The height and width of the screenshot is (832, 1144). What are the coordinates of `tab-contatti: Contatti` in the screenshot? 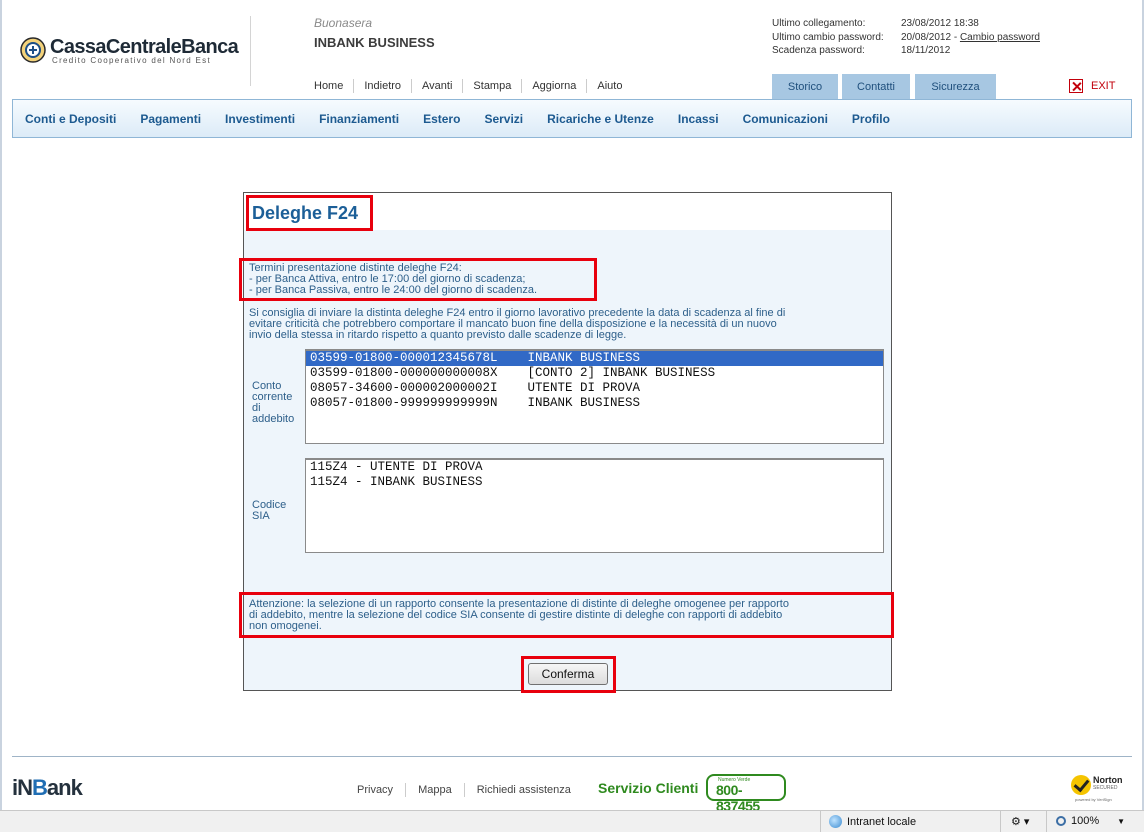 It's located at (876, 87).